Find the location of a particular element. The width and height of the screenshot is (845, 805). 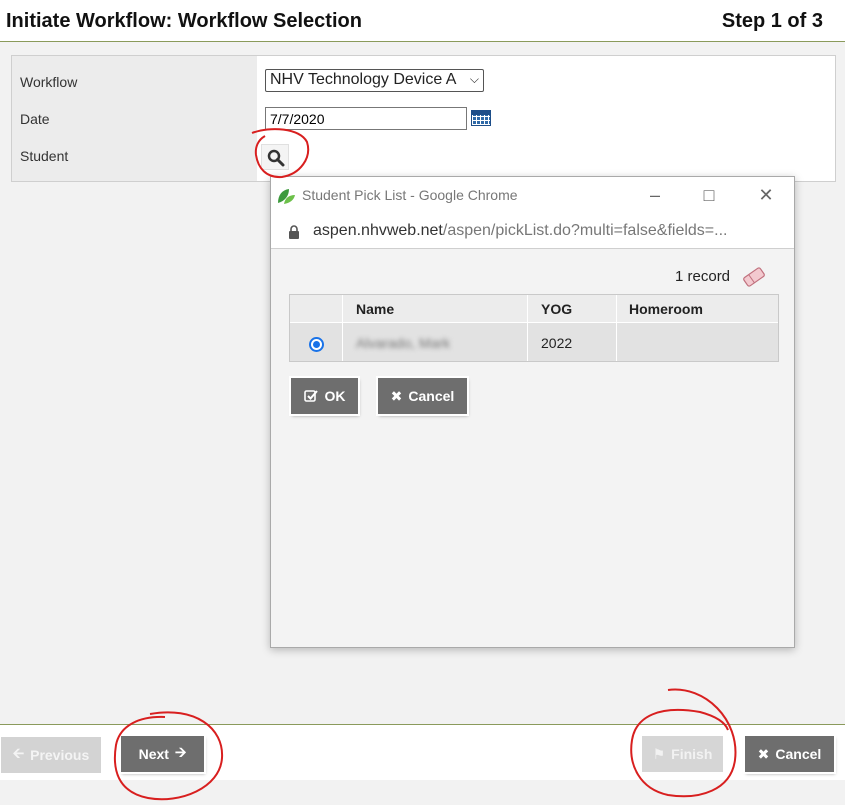

url-host: aspen.nhvweb.net is located at coordinates (378, 230).